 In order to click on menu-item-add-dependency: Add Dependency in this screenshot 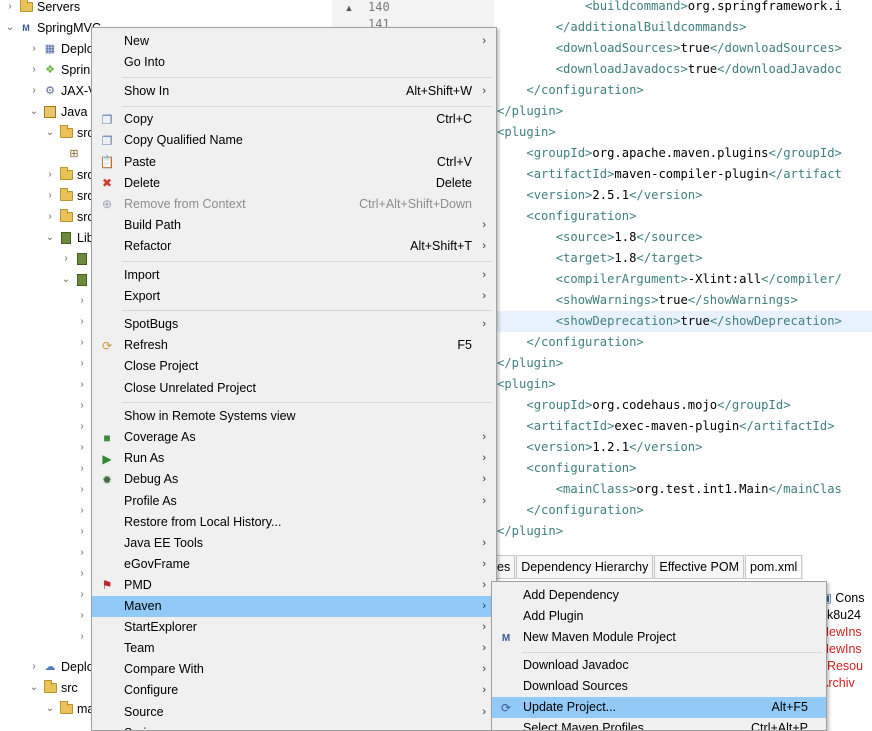, I will do `click(659, 595)`.